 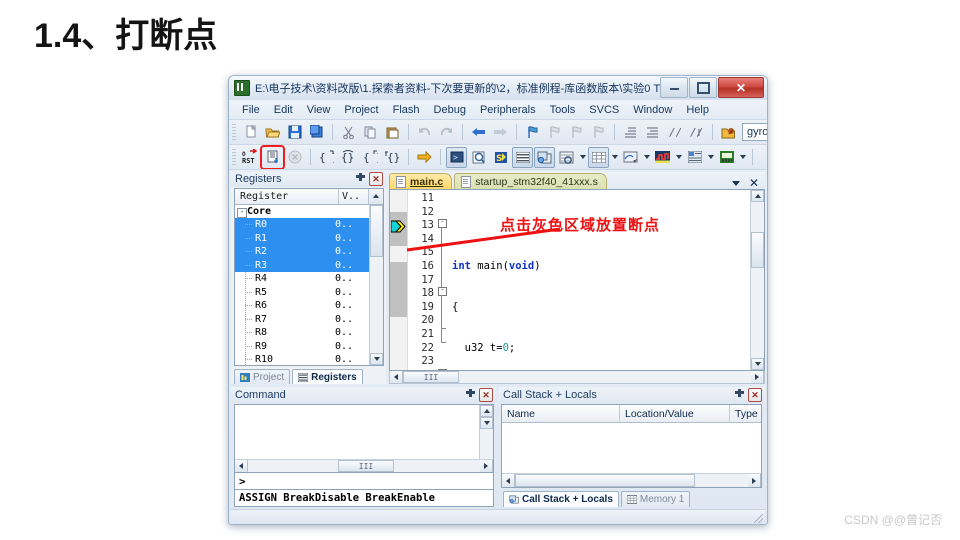 What do you see at coordinates (754, 132) in the screenshot?
I see `target-select: gyrox` at bounding box center [754, 132].